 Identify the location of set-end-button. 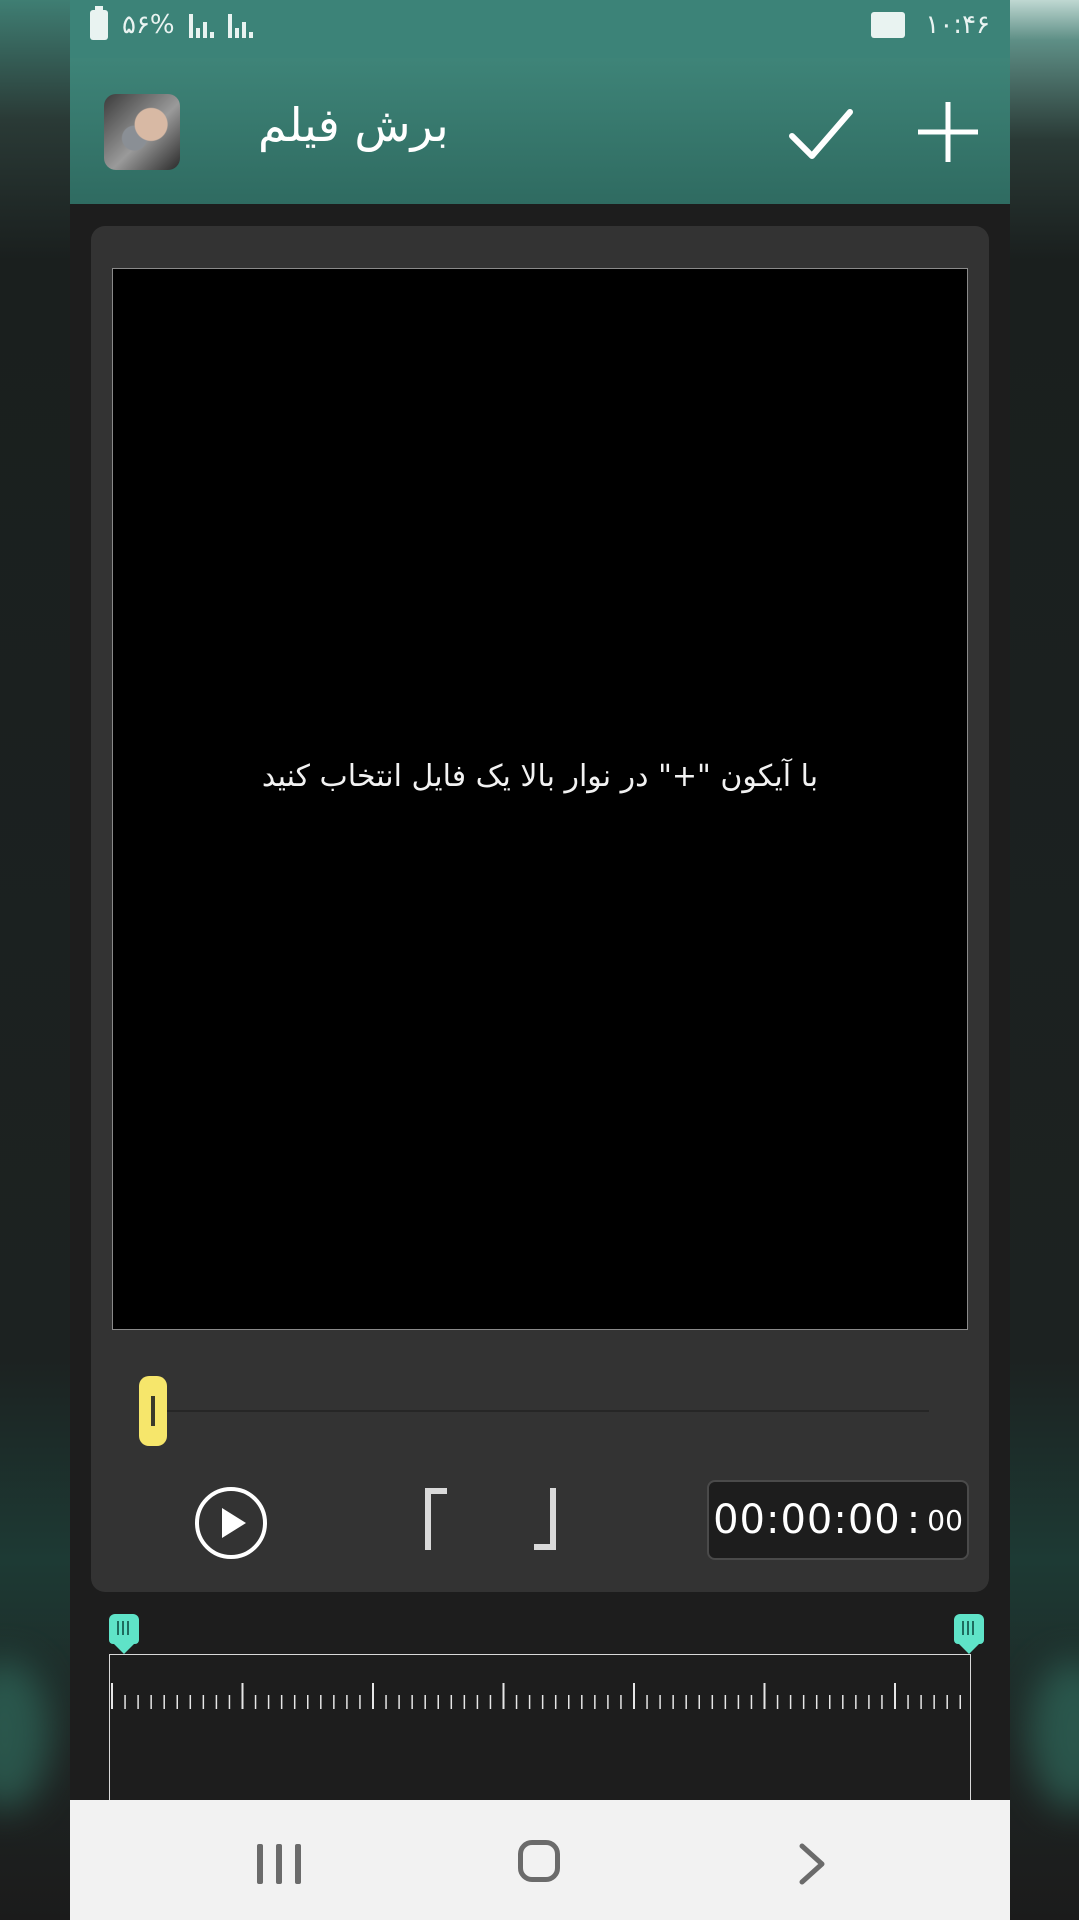
(544, 1519).